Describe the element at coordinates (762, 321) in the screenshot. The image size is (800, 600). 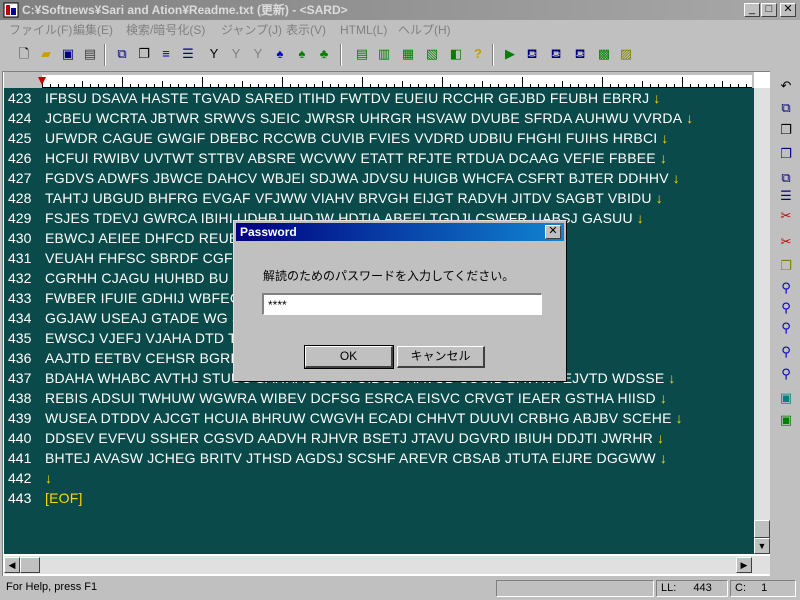
I see `vertical-scrollbar` at that location.